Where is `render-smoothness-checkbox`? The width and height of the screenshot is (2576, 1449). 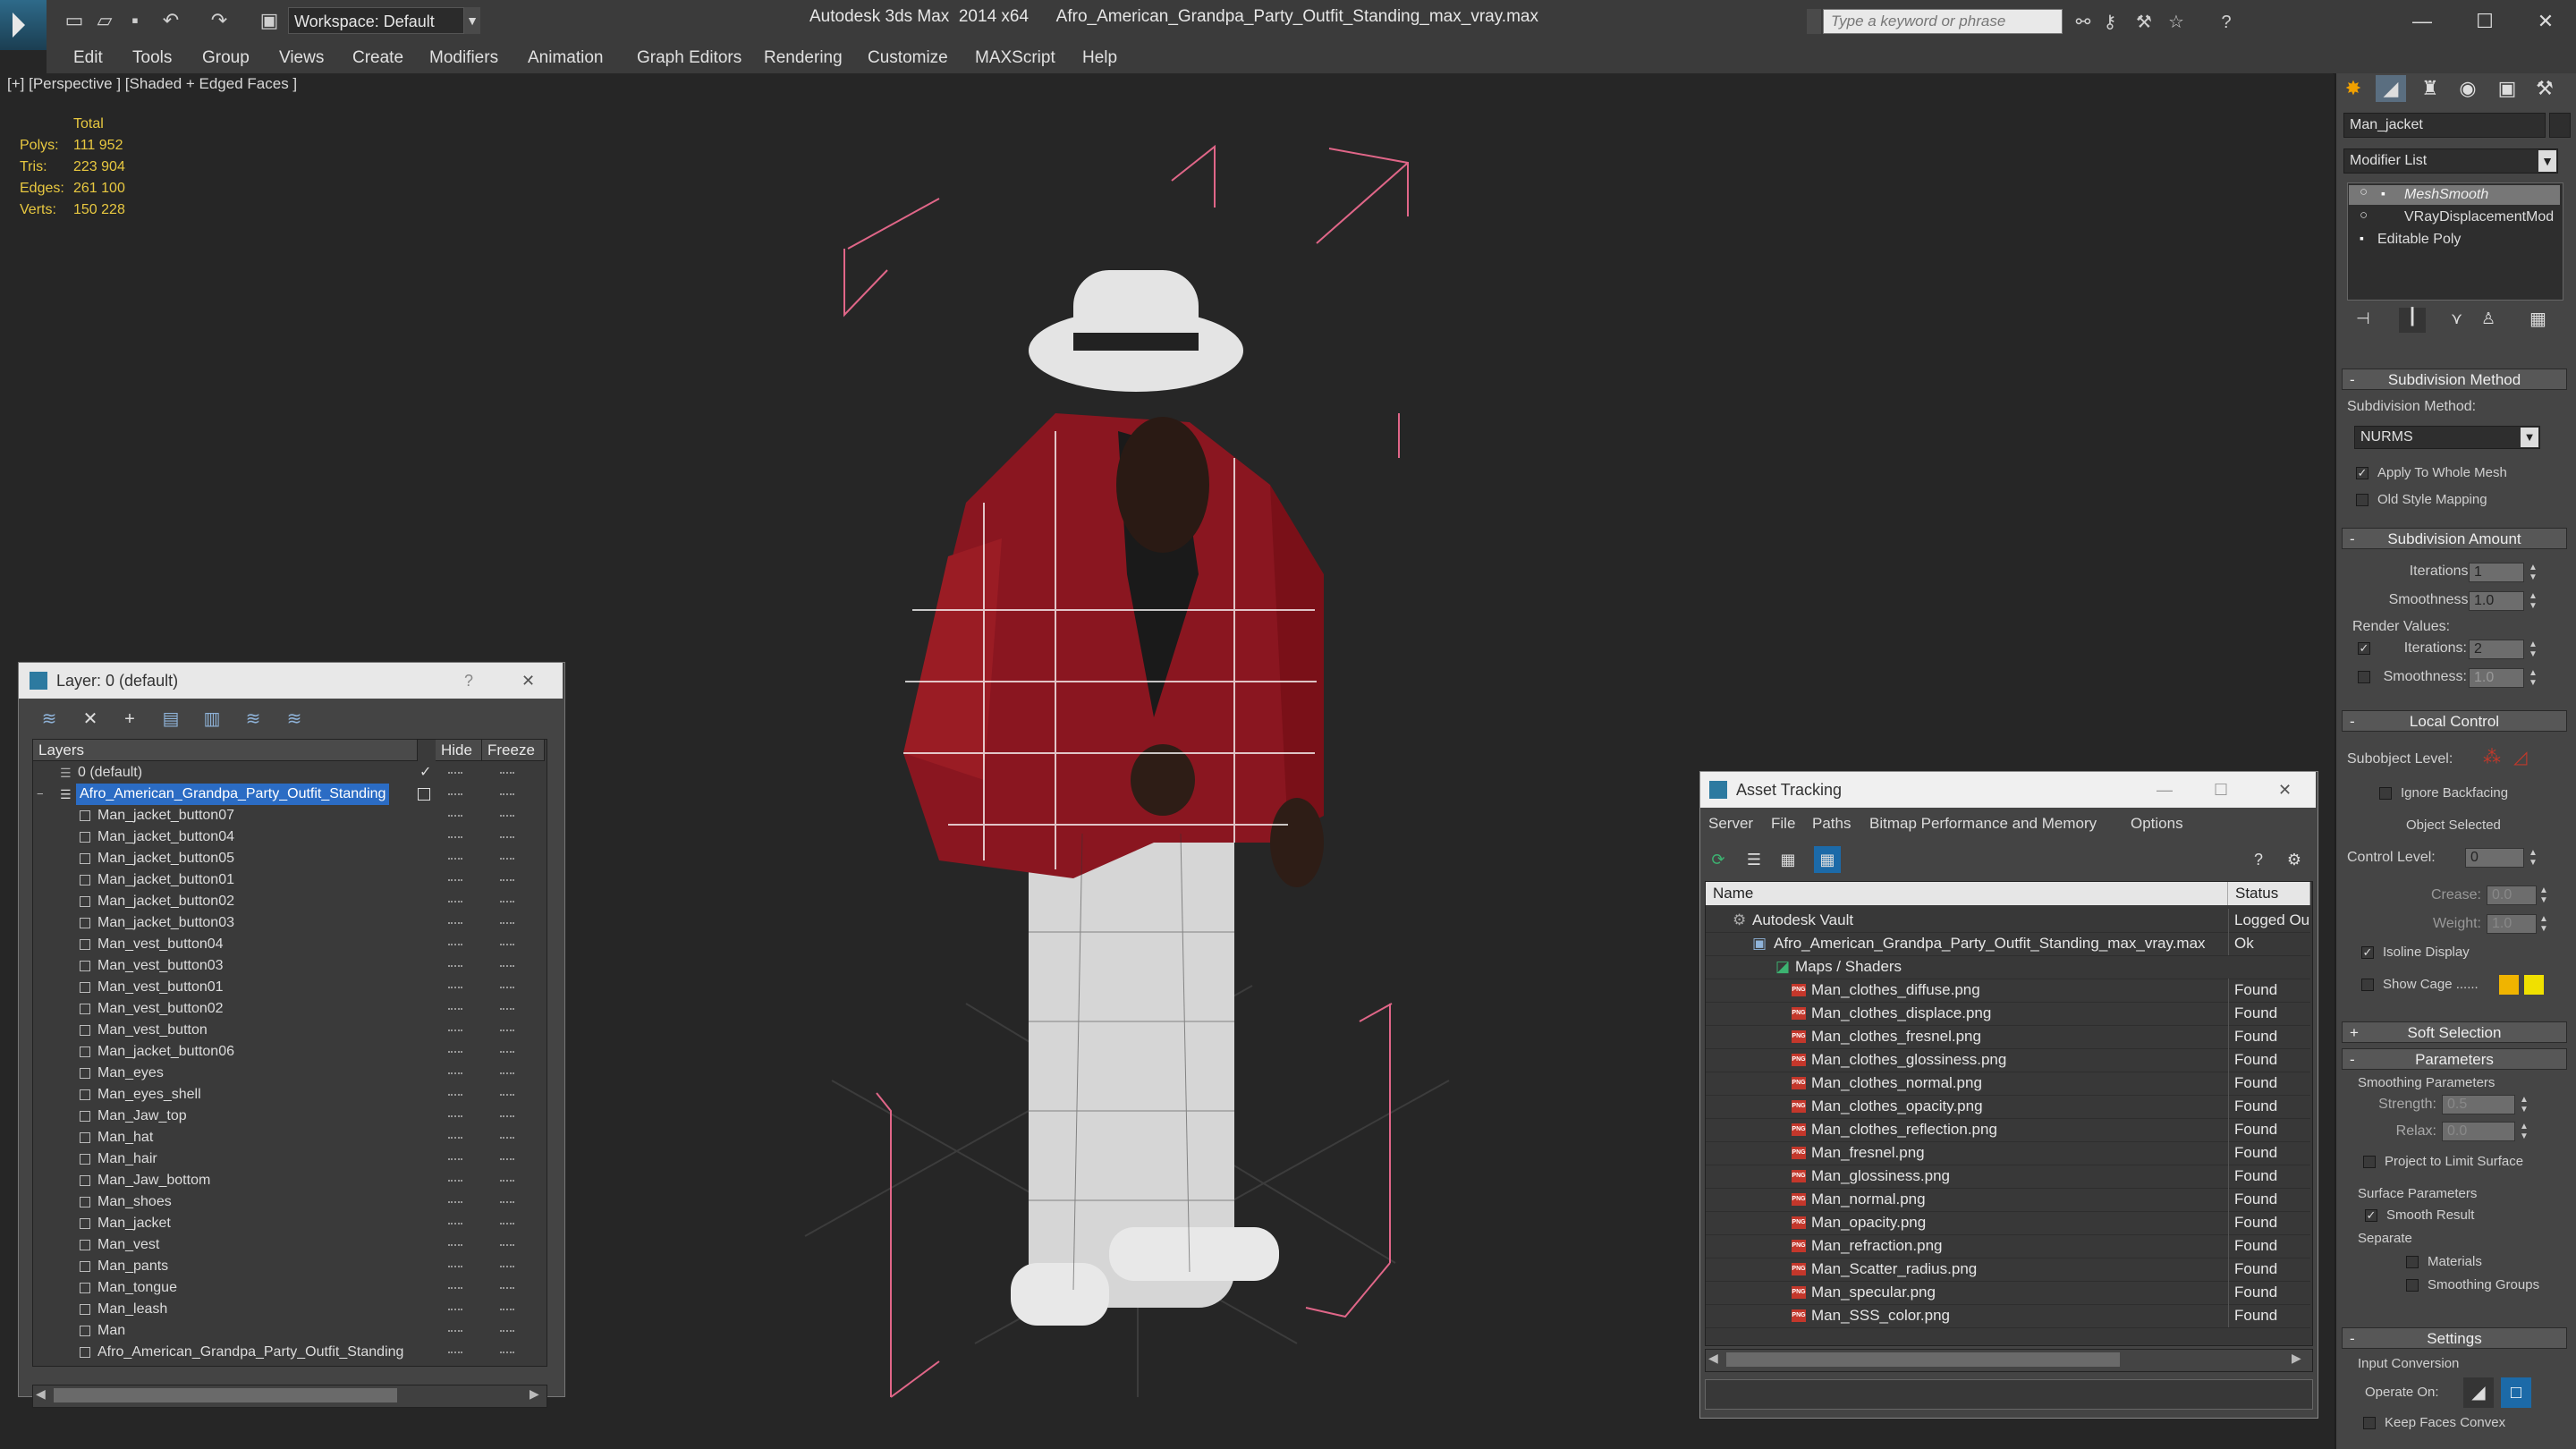
render-smoothness-checkbox is located at coordinates (2364, 677).